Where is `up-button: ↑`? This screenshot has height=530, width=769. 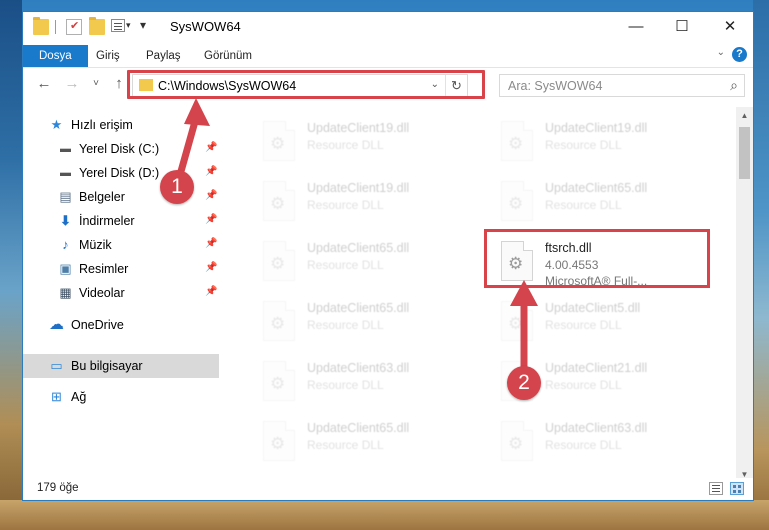
up-button: ↑ is located at coordinates (119, 83).